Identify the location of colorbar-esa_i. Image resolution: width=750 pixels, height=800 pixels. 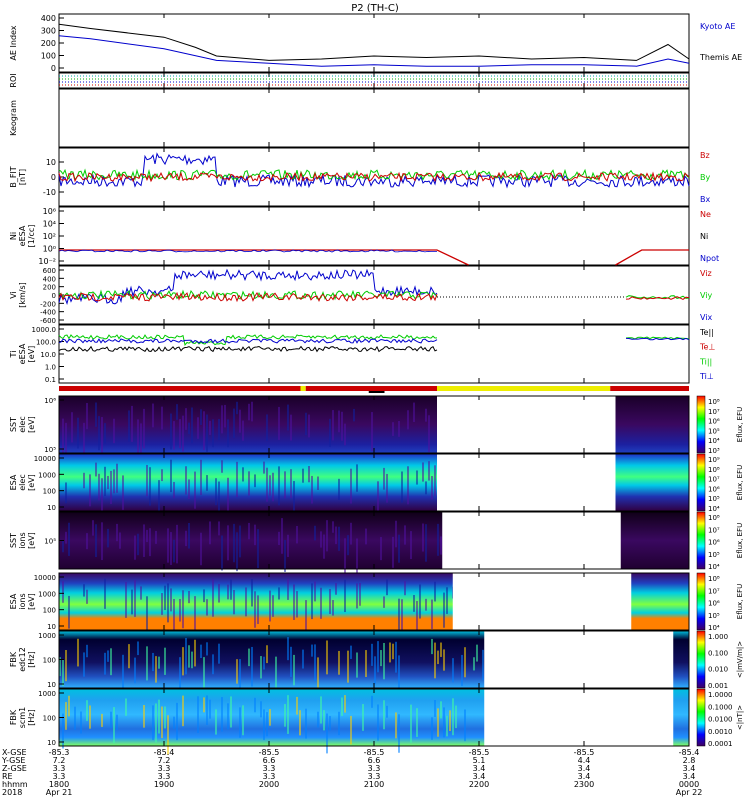
(701, 601).